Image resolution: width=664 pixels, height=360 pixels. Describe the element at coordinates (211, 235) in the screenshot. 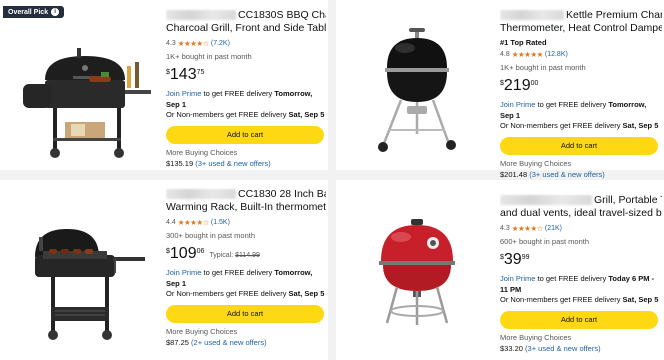

I see `bought-count: 300+ bought in past month` at that location.